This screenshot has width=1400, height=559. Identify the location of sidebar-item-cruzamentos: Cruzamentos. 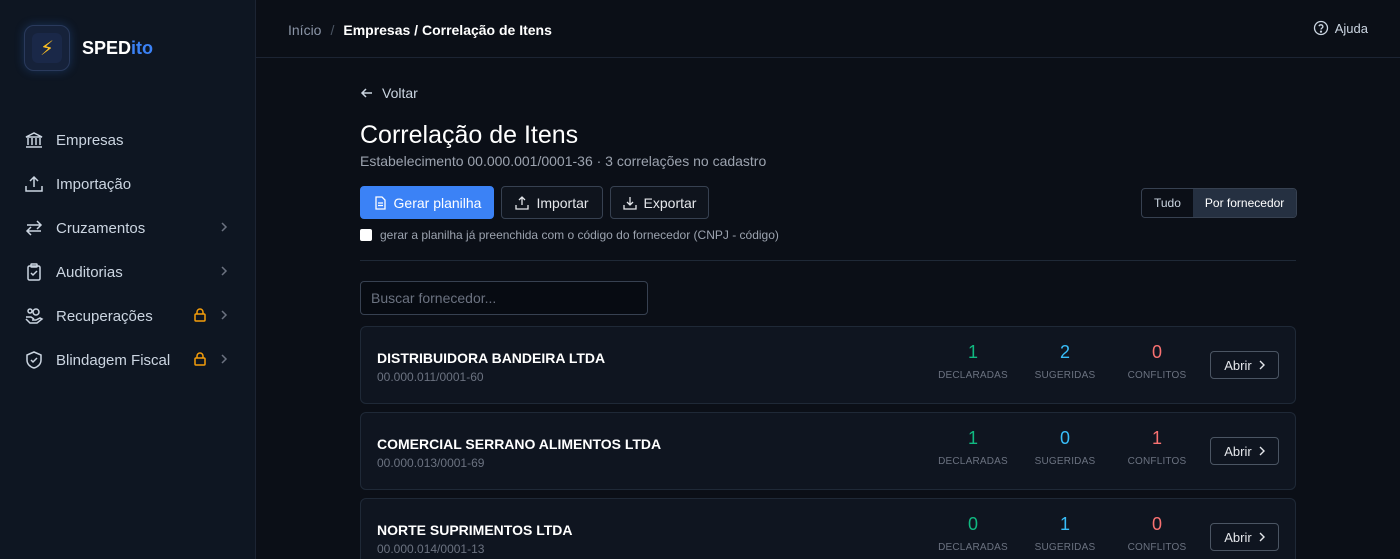
(128, 228).